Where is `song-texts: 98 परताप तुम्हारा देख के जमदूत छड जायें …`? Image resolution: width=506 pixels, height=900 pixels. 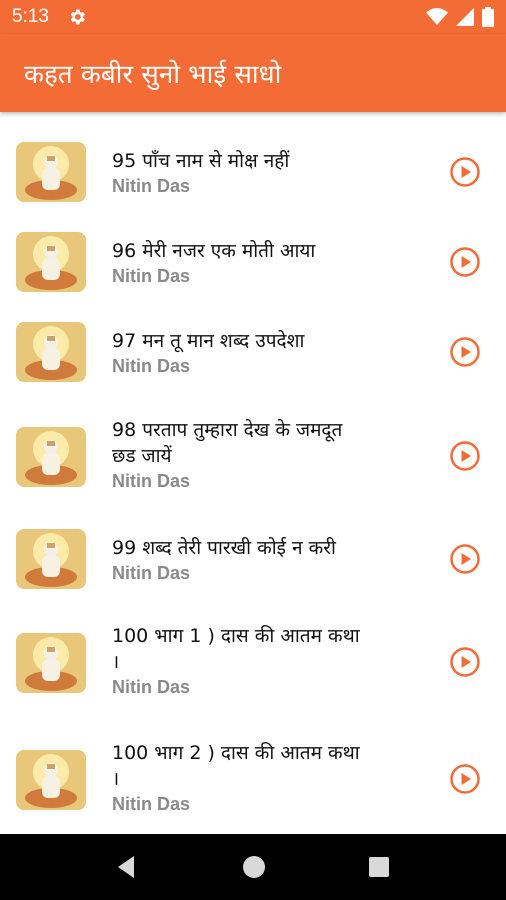
song-texts: 98 परताप तुम्हारा देख के जमदूत छड जायें … is located at coordinates (257, 454).